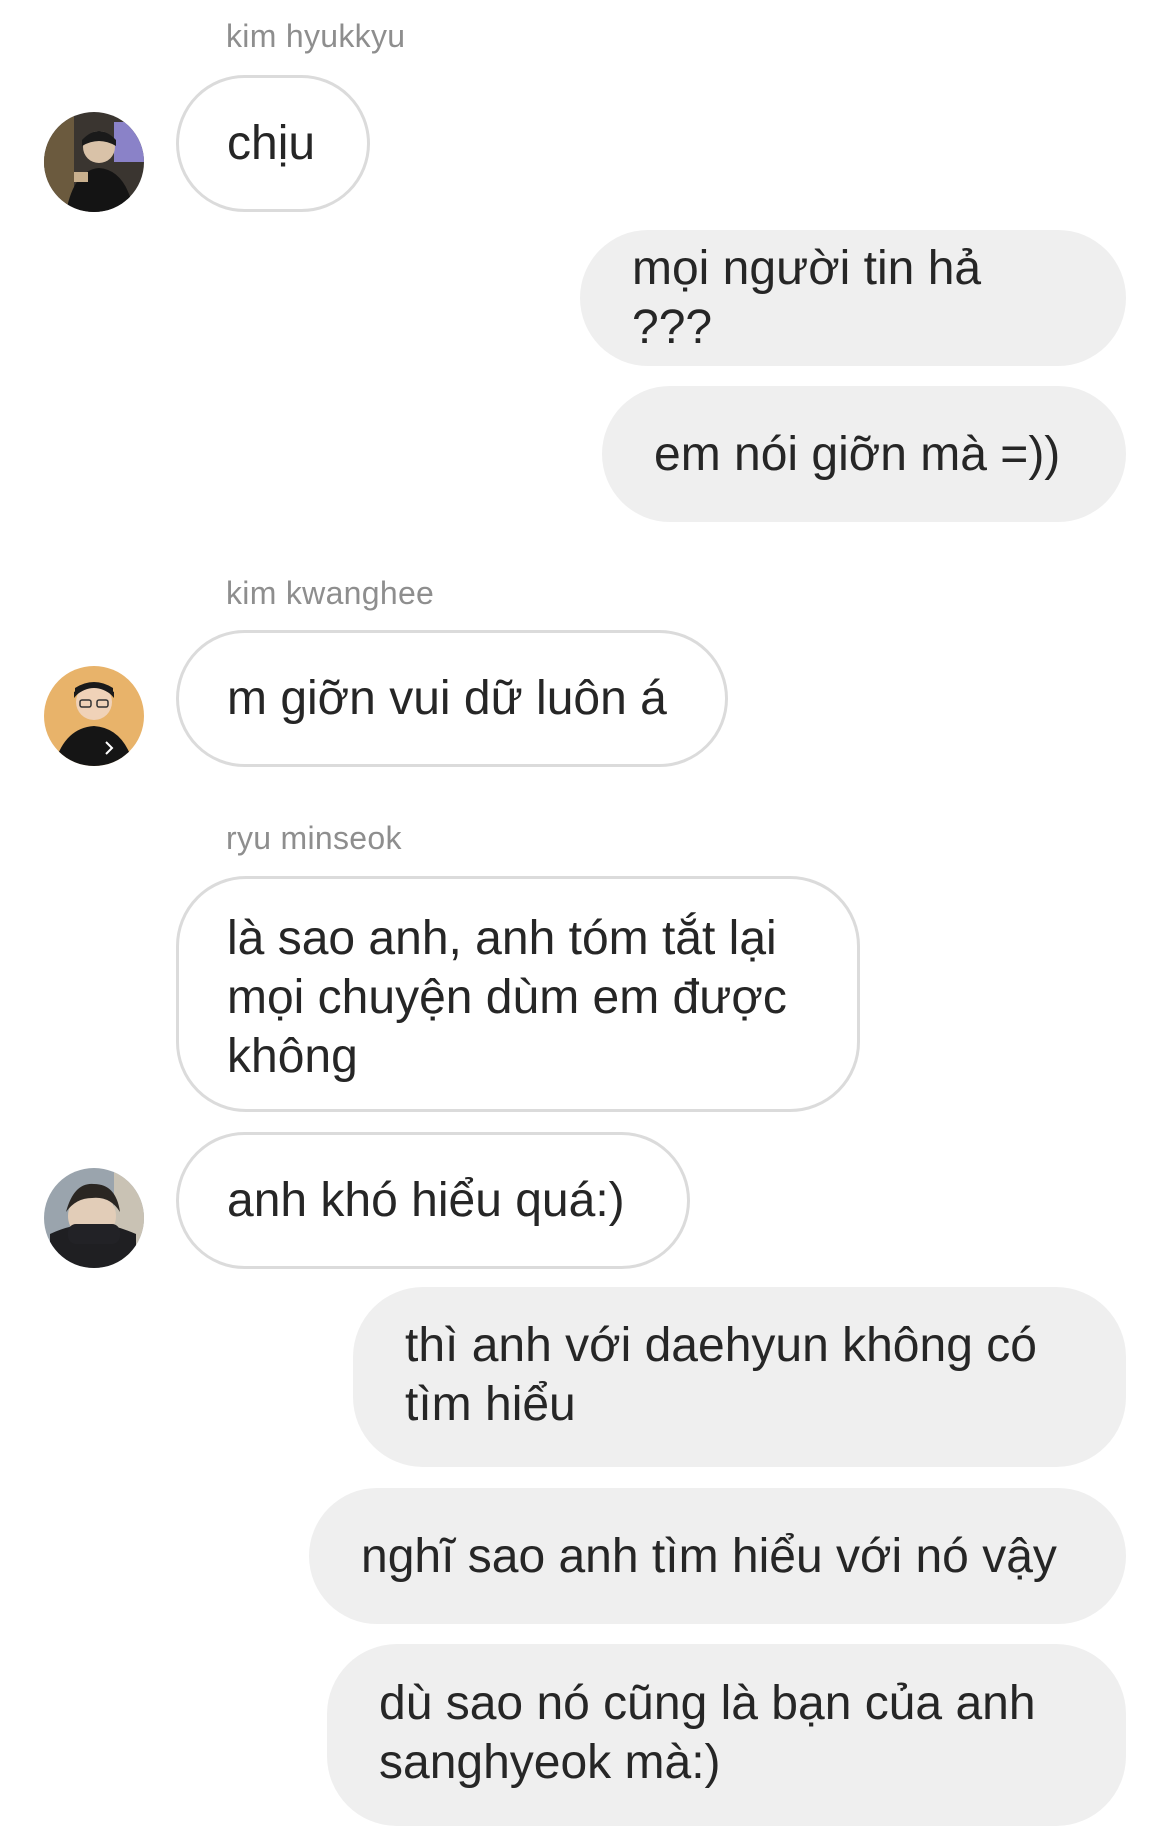 This screenshot has height=1835, width=1170. Describe the element at coordinates (807, 298) in the screenshot. I see `message-text: mọi người tin hả ???` at that location.